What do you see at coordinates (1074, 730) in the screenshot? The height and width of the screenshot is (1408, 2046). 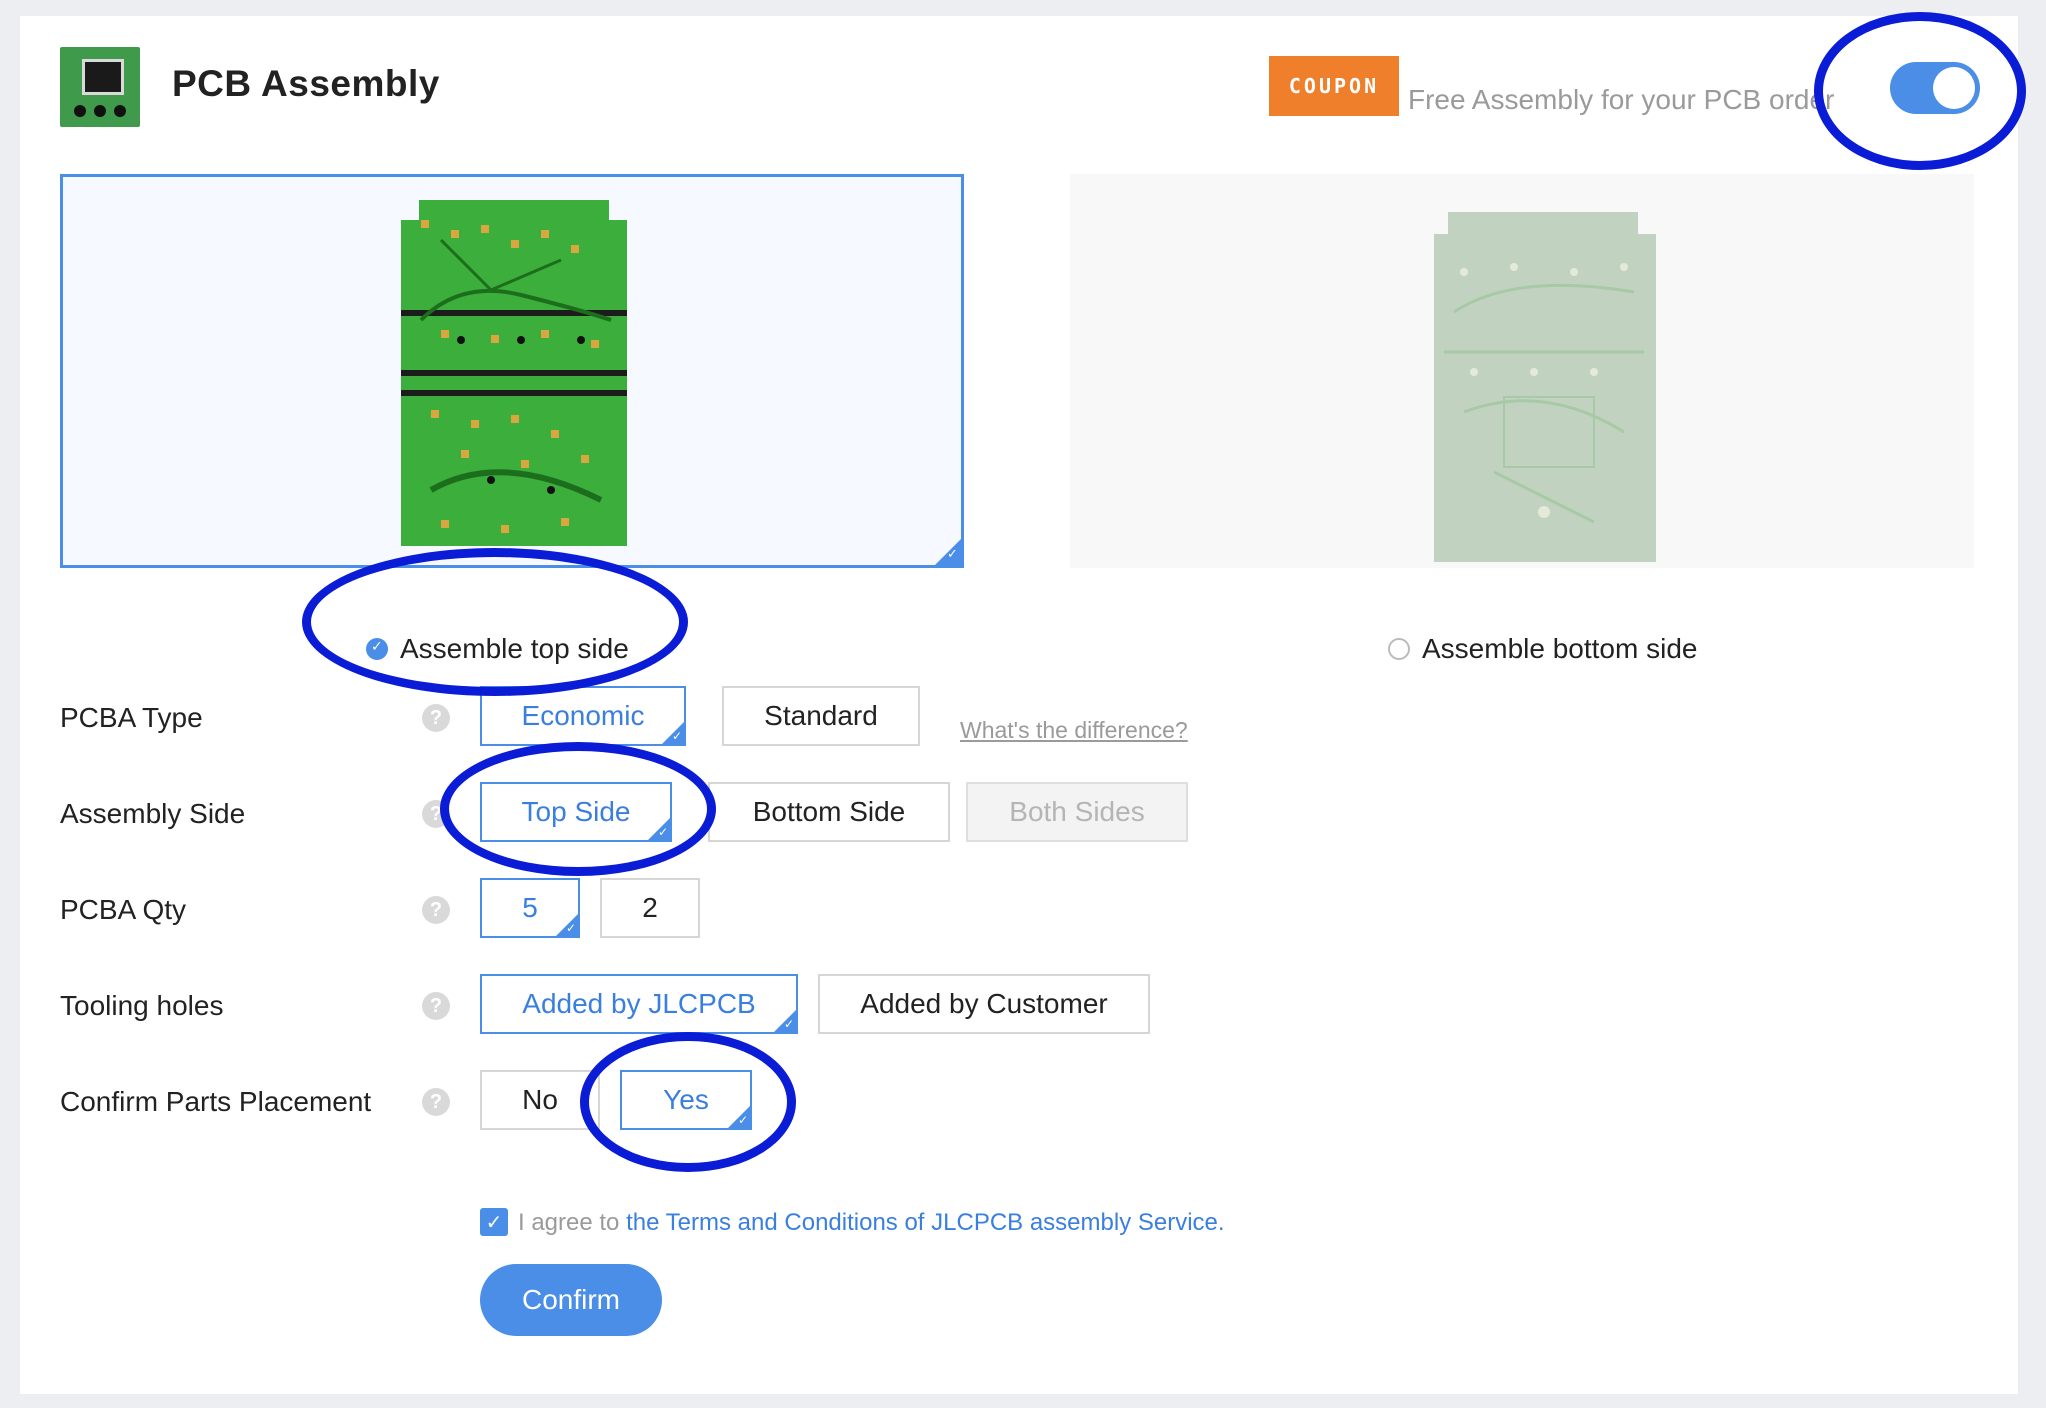 I see `whats-the-difference-link: What's the difference?` at bounding box center [1074, 730].